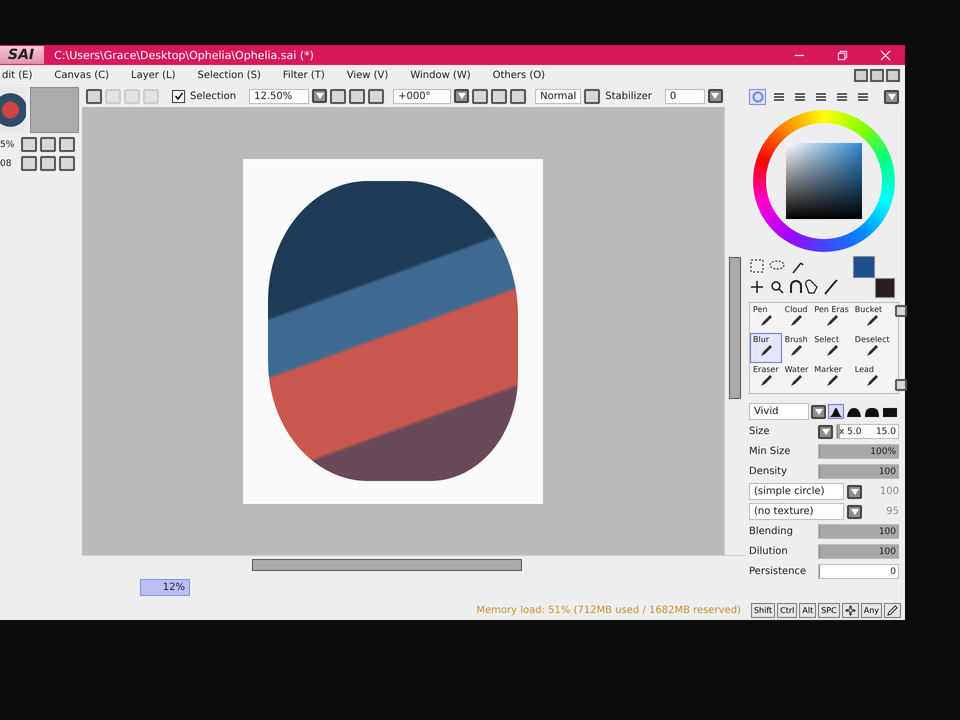  Describe the element at coordinates (628, 96) in the screenshot. I see `stabilizer-label: Stabilizer` at that location.